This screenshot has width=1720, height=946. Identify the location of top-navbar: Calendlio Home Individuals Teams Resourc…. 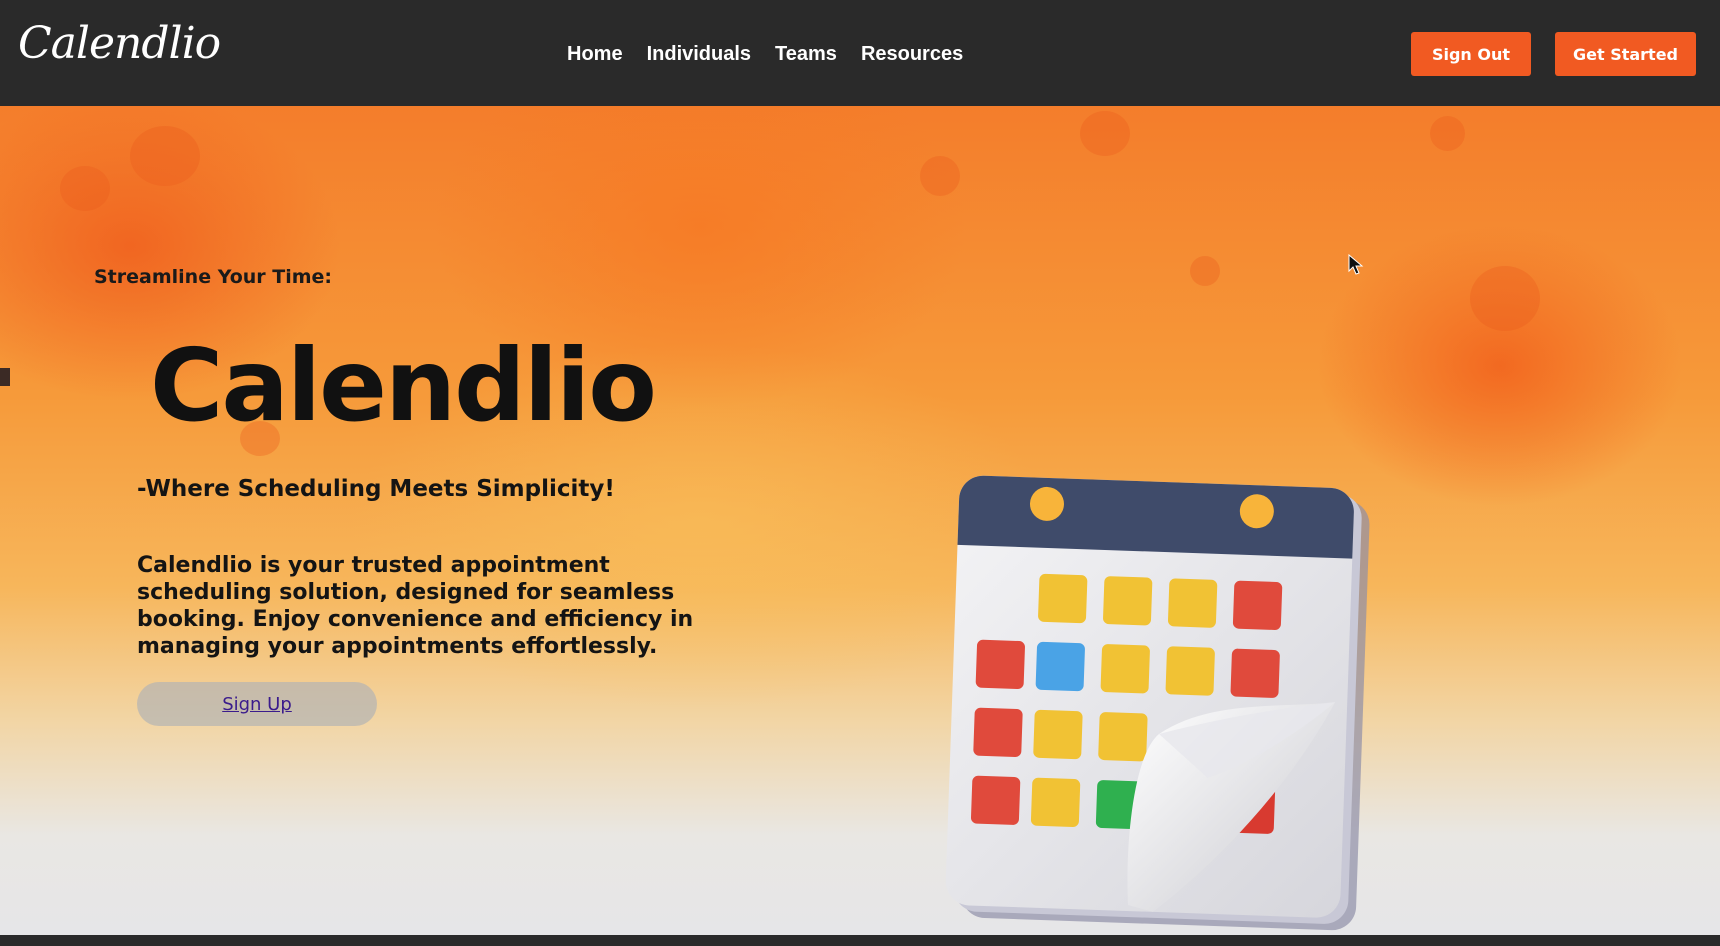
(860, 53).